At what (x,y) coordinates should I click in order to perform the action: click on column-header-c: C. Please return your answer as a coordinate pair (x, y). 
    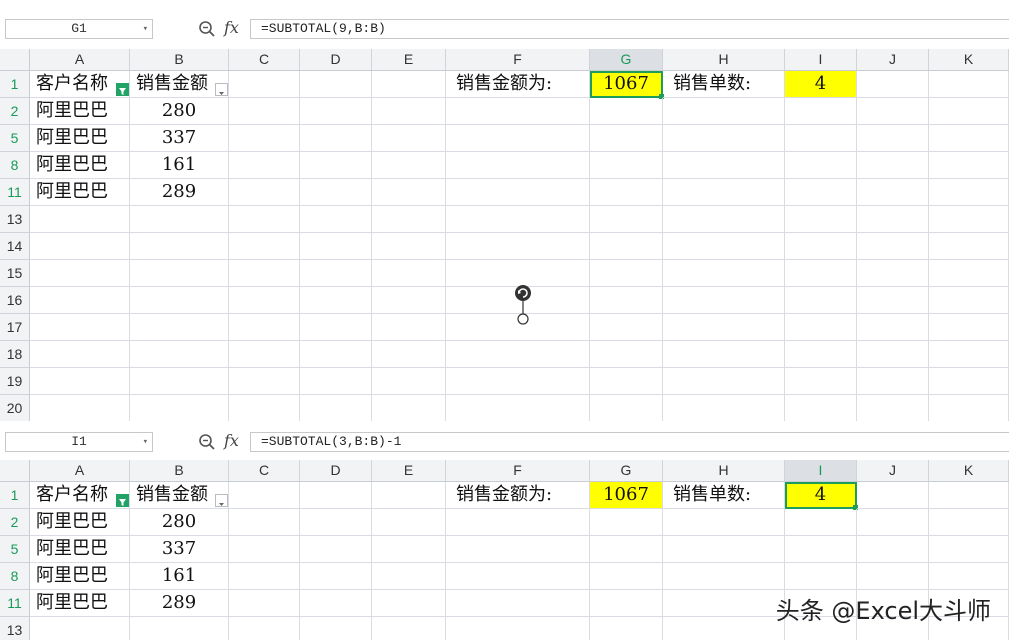
    Looking at the image, I should click on (264, 471).